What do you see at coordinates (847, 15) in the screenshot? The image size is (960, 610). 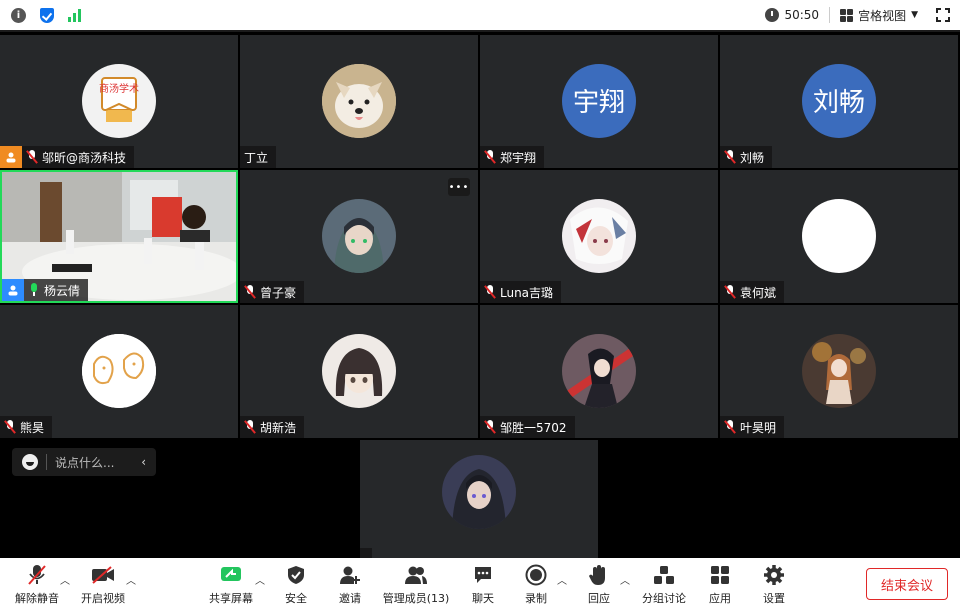 I see `grid-view-icon` at bounding box center [847, 15].